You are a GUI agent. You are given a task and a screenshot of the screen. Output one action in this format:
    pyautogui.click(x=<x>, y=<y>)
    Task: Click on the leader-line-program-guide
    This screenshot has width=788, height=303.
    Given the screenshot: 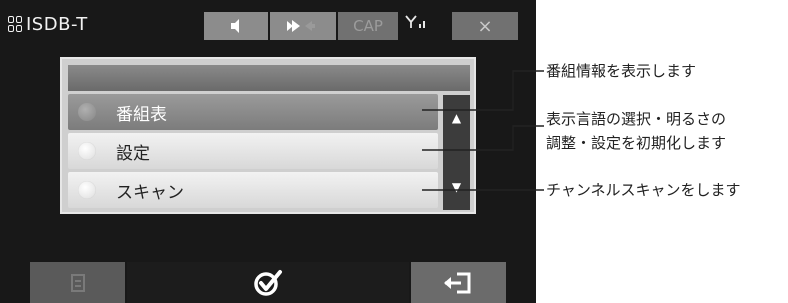 What is the action you would take?
    pyautogui.click(x=483, y=90)
    